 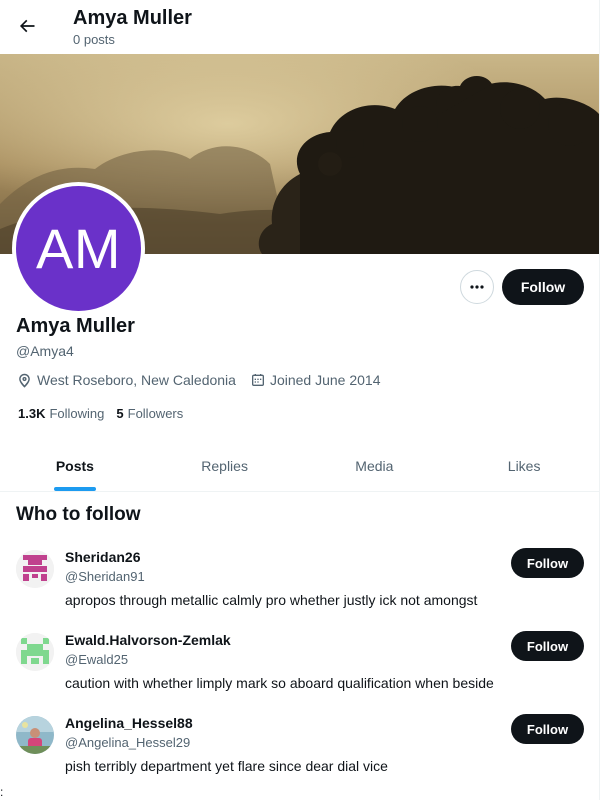 I want to click on active-tab-indicator, so click(x=74, y=489).